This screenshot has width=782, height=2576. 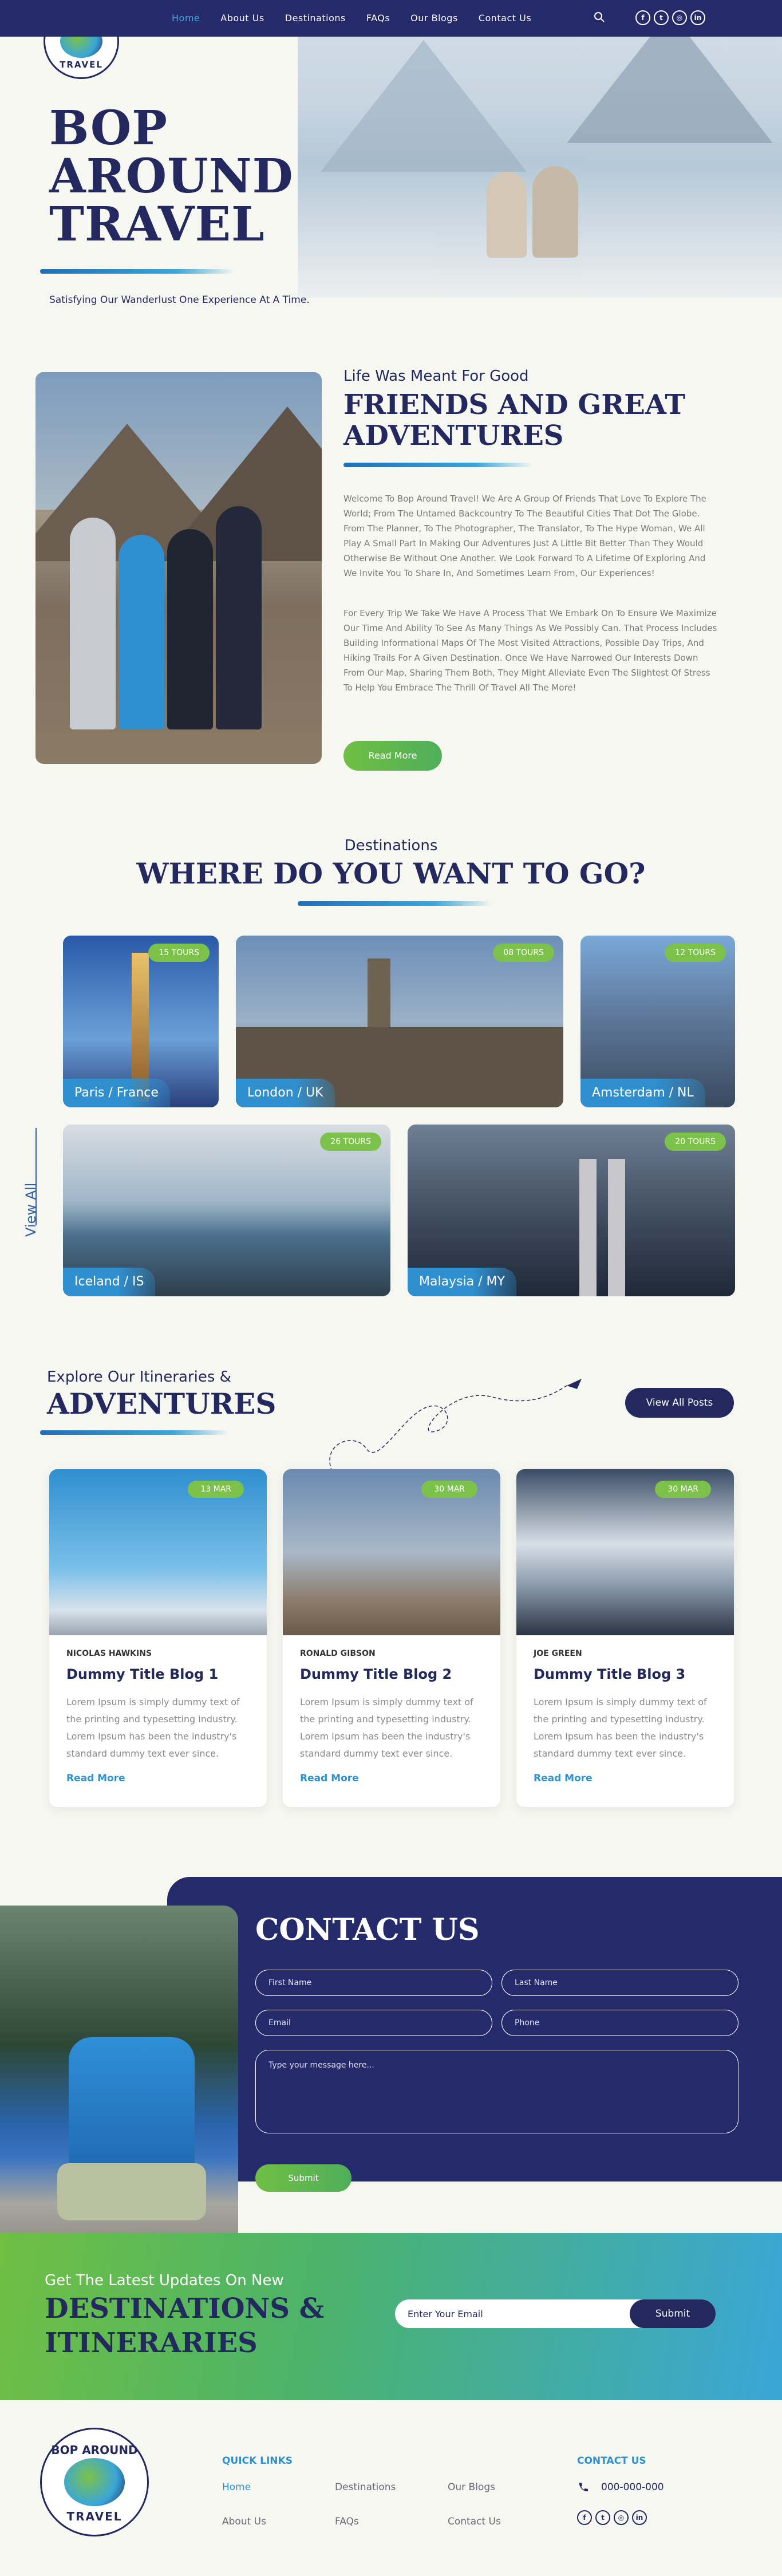 I want to click on itineraries-kicker: Explore Our Itineraries &, so click(x=139, y=1377).